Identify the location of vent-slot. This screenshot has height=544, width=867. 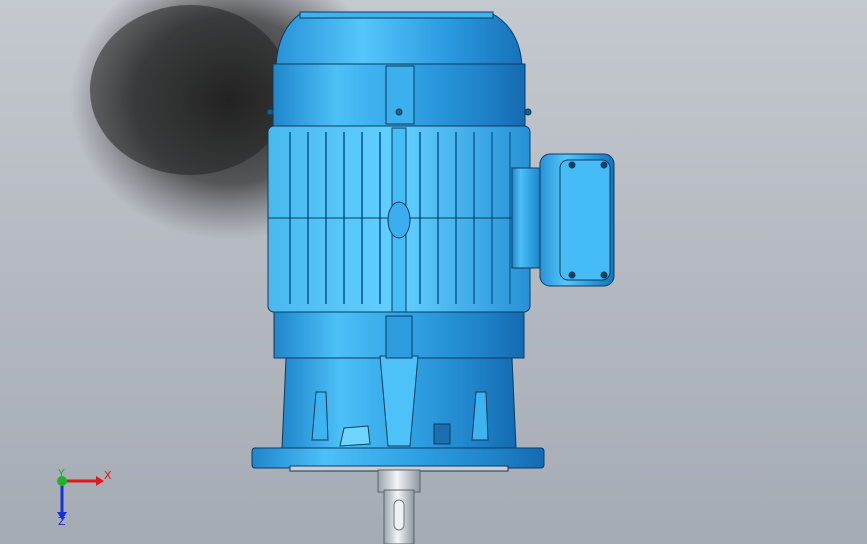
(442, 434).